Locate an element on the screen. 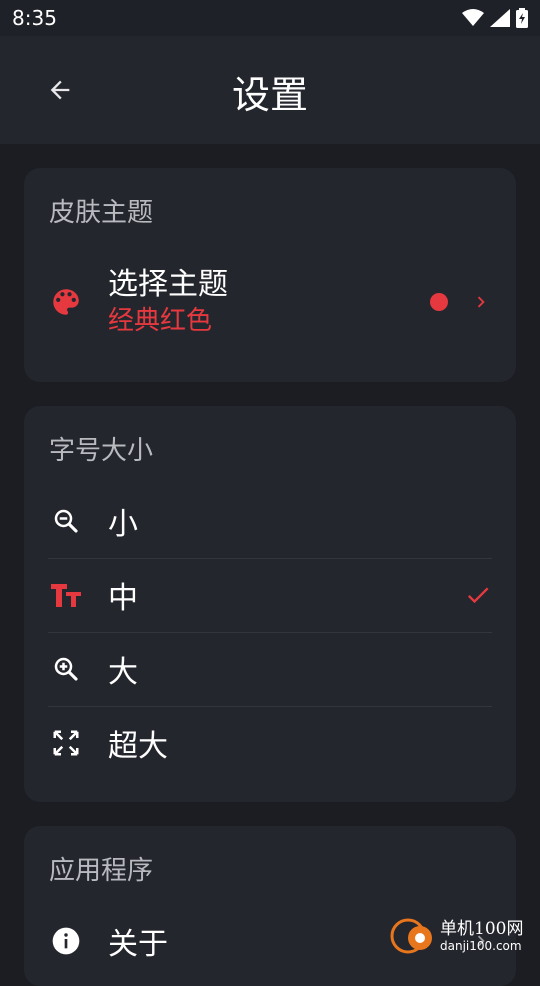  chevron-right-icon is located at coordinates (481, 302).